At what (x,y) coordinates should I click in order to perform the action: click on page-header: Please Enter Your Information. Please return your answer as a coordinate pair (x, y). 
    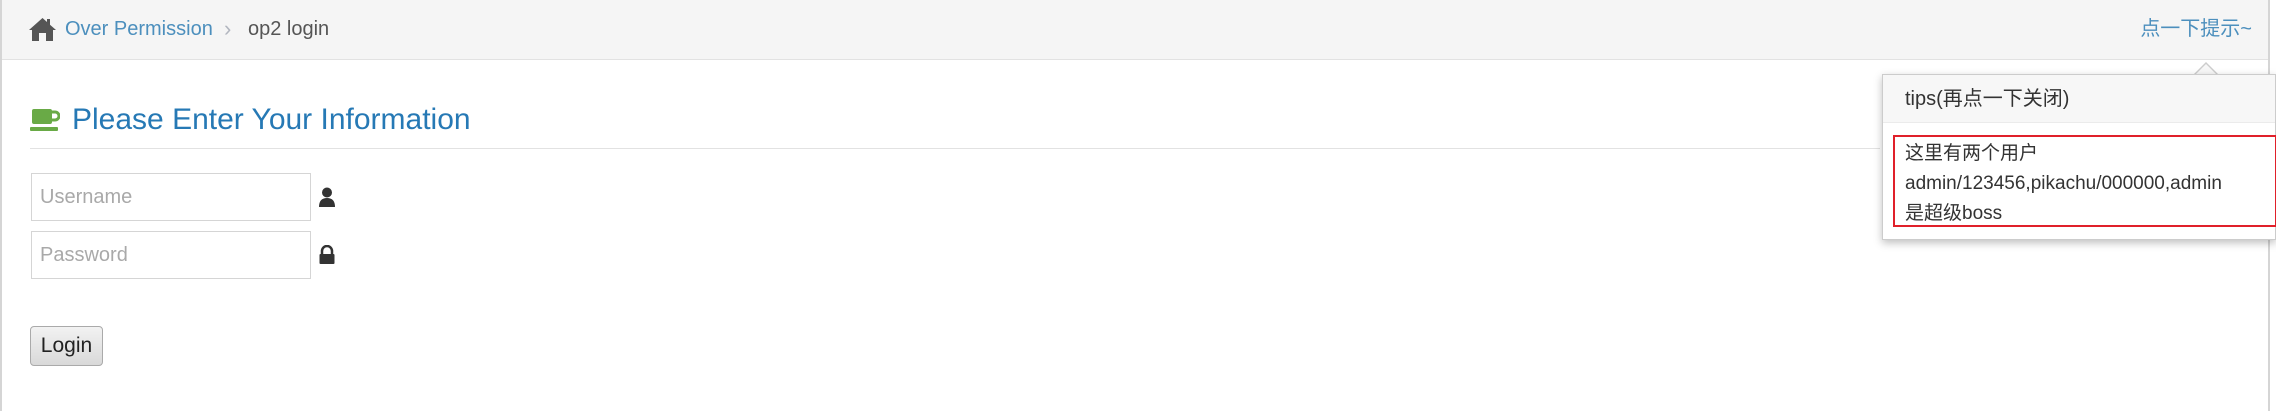
    Looking at the image, I should click on (955, 124).